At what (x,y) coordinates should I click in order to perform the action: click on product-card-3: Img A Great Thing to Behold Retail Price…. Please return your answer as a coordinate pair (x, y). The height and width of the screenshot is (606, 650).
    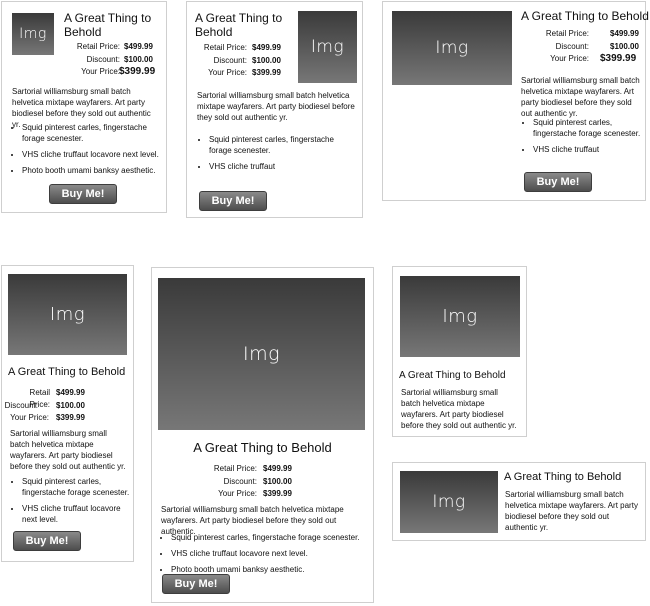
    Looking at the image, I should click on (515, 101).